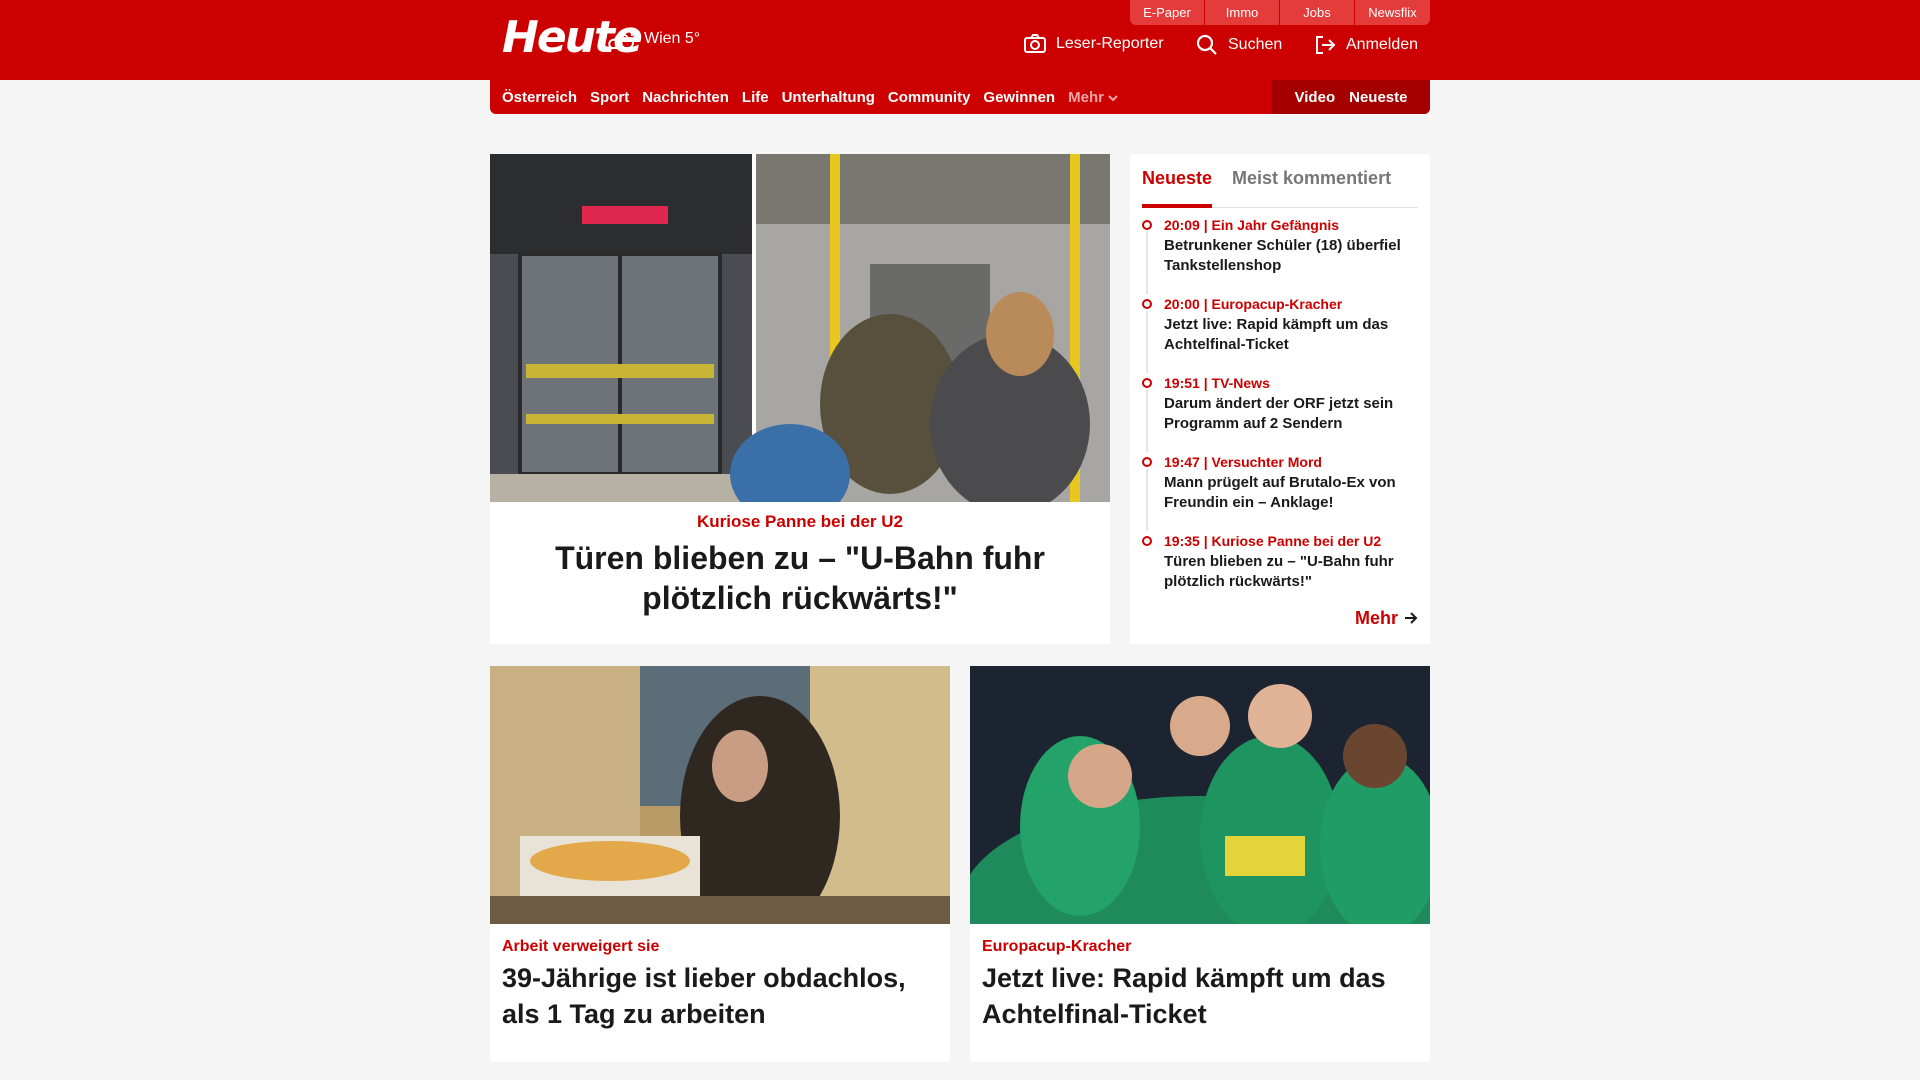 The image size is (1920, 1080). What do you see at coordinates (1019, 97) in the screenshot?
I see `nav-item-gewinnen: Gewinnen` at bounding box center [1019, 97].